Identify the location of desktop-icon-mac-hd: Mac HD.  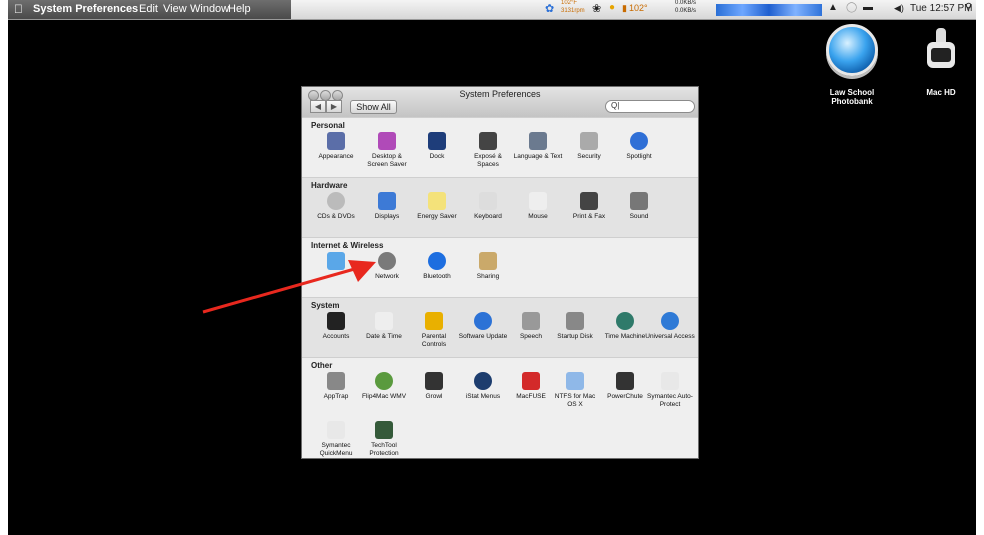
(941, 60).